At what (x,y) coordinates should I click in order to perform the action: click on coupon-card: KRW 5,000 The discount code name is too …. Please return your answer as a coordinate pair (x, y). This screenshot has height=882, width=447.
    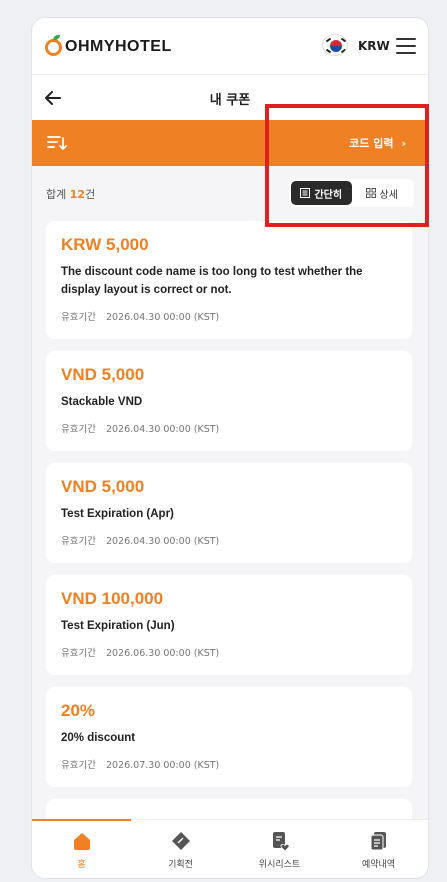
    Looking at the image, I should click on (229, 280).